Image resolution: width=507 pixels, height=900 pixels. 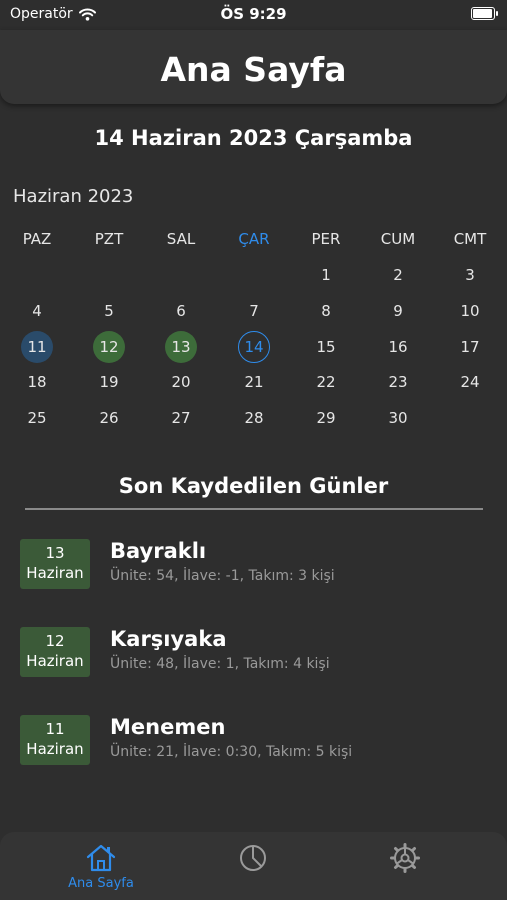 I want to click on current-date: 14 Haziran 2023 Çarşamba, so click(x=253, y=138).